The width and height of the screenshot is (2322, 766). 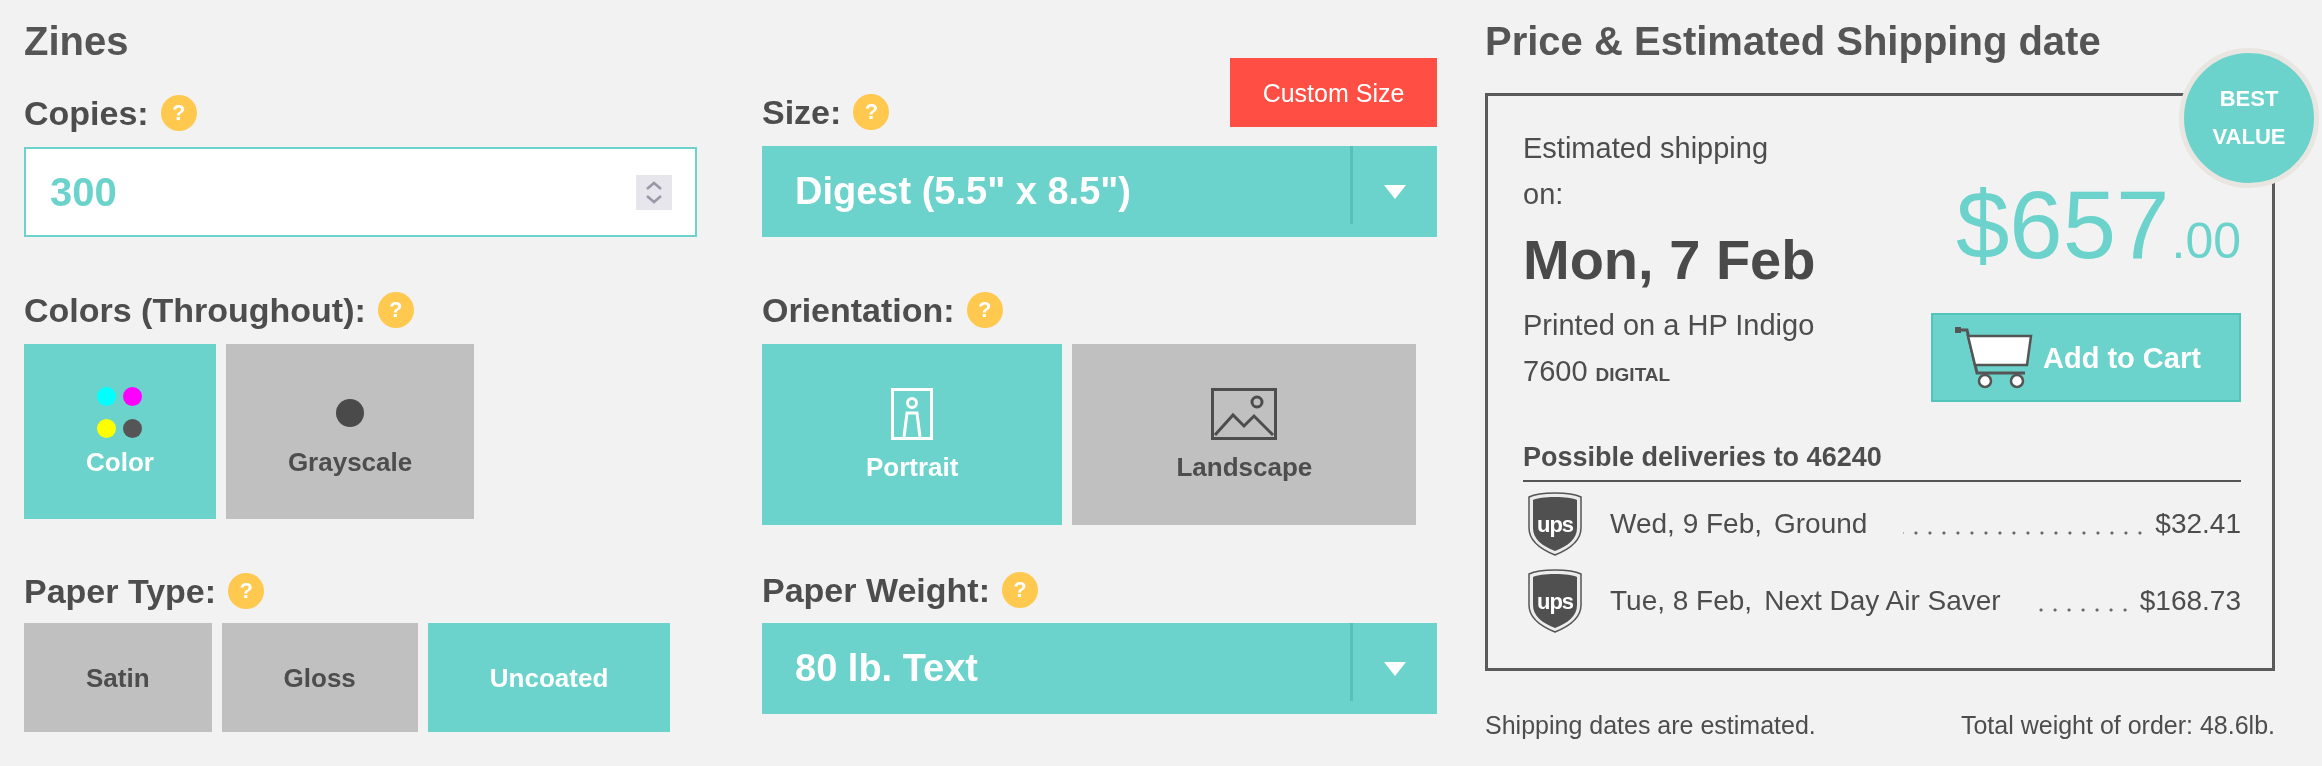 I want to click on add-to-cart-button: Add to Cart, so click(x=2086, y=357).